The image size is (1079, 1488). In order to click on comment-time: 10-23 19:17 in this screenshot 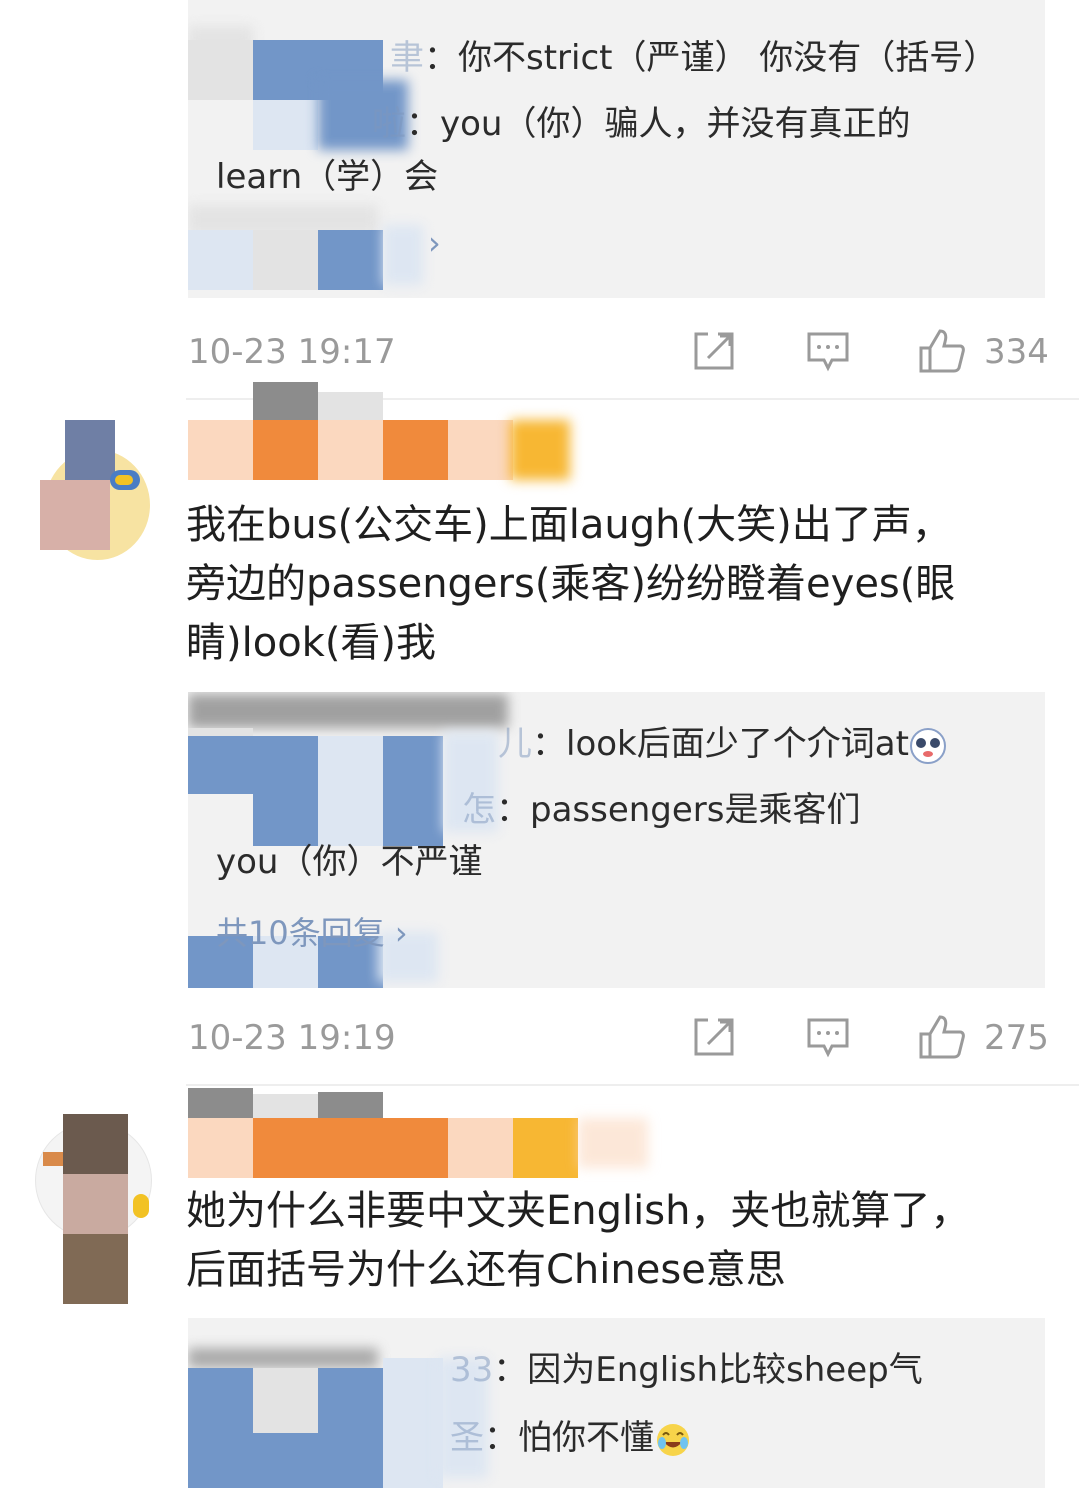, I will do `click(292, 352)`.